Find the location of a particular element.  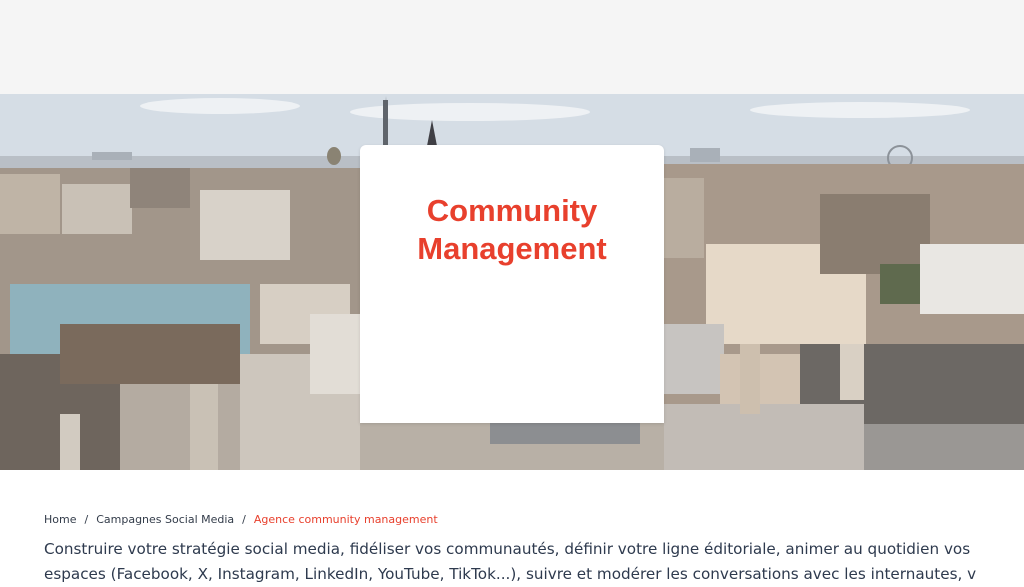

breadcrumb-campagnes-link: Campagnes Social Media is located at coordinates (165, 519).